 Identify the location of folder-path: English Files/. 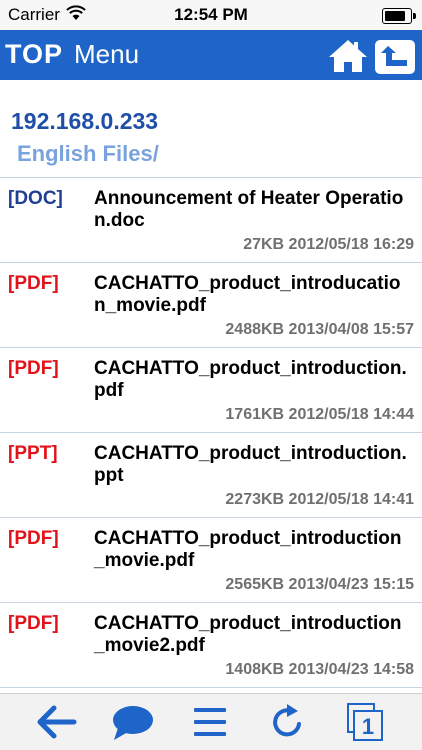
(88, 154).